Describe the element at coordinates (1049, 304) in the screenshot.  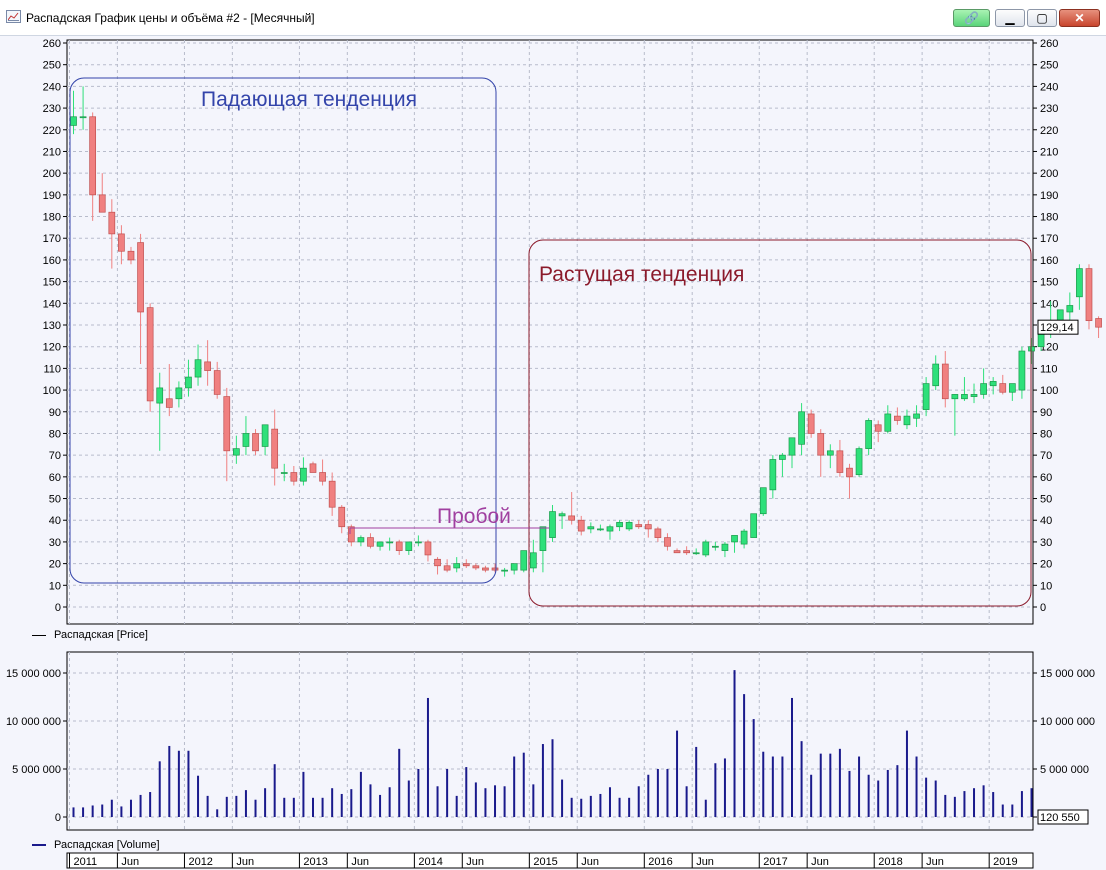
I see `price-tick-label-right: 140` at that location.